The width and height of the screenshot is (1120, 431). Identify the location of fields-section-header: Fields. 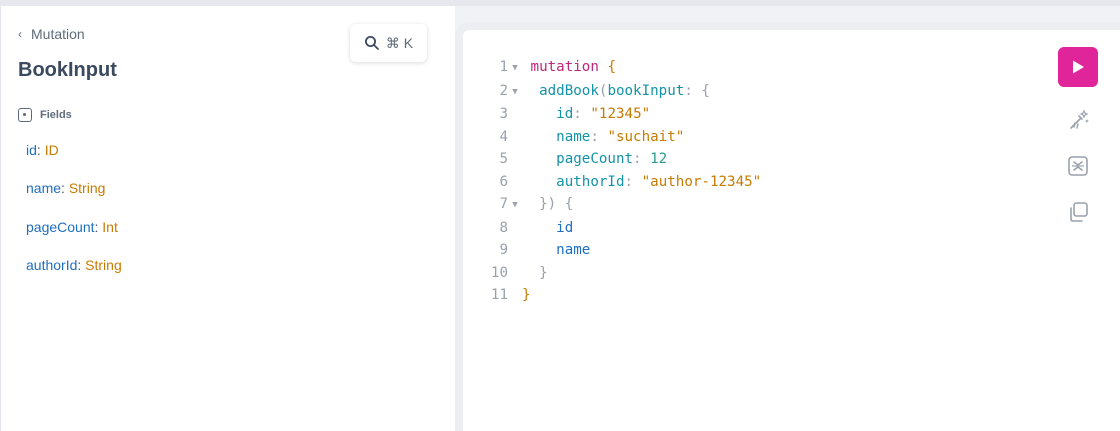
(45, 115).